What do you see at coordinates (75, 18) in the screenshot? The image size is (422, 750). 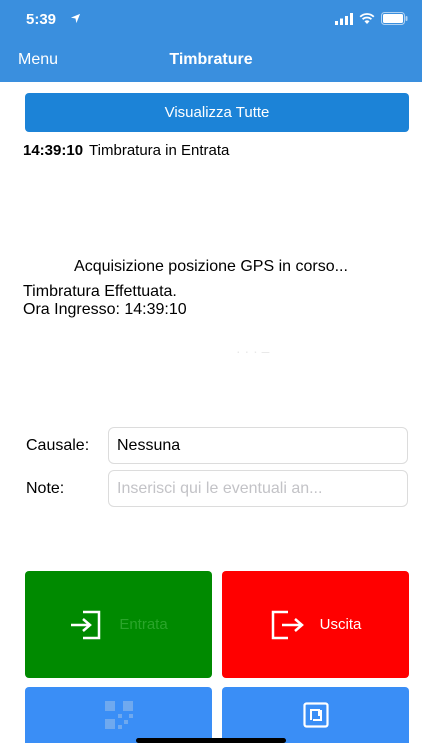 I see `location-arrow-icon` at bounding box center [75, 18].